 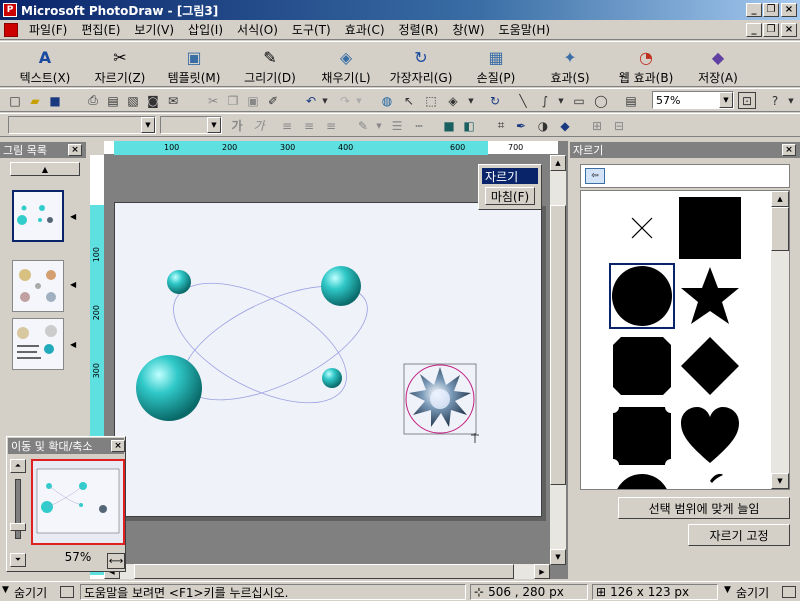 I want to click on fill-dropdown-icon: ▼, so click(x=471, y=100).